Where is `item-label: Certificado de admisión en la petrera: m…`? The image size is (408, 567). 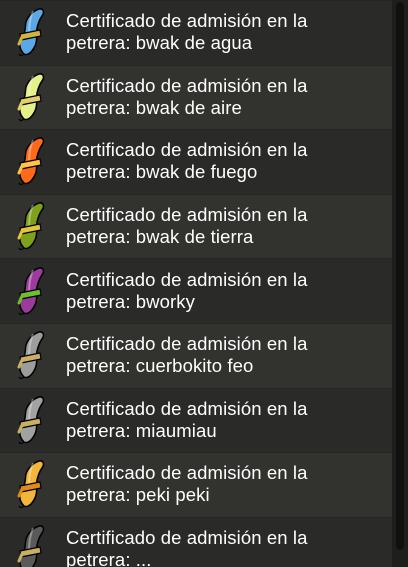
item-label: Certificado de admisión en la petrera: m… is located at coordinates (187, 419).